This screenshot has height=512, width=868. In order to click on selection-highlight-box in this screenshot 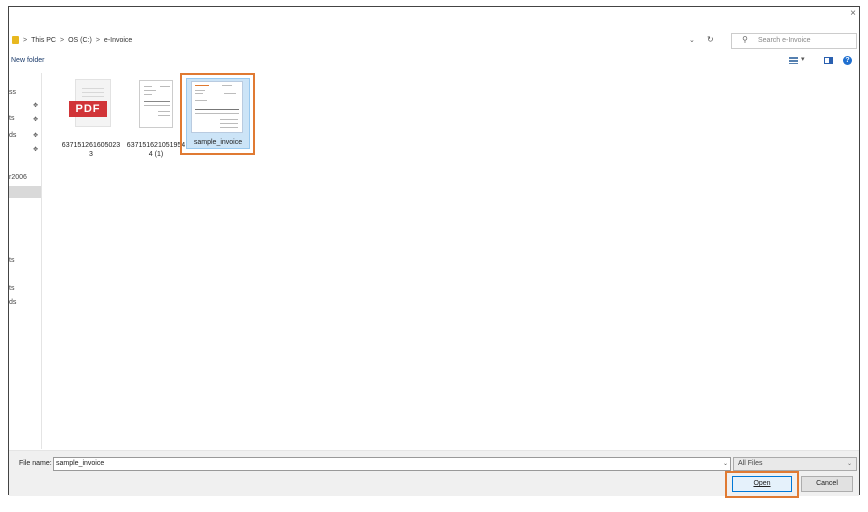, I will do `click(217, 114)`.